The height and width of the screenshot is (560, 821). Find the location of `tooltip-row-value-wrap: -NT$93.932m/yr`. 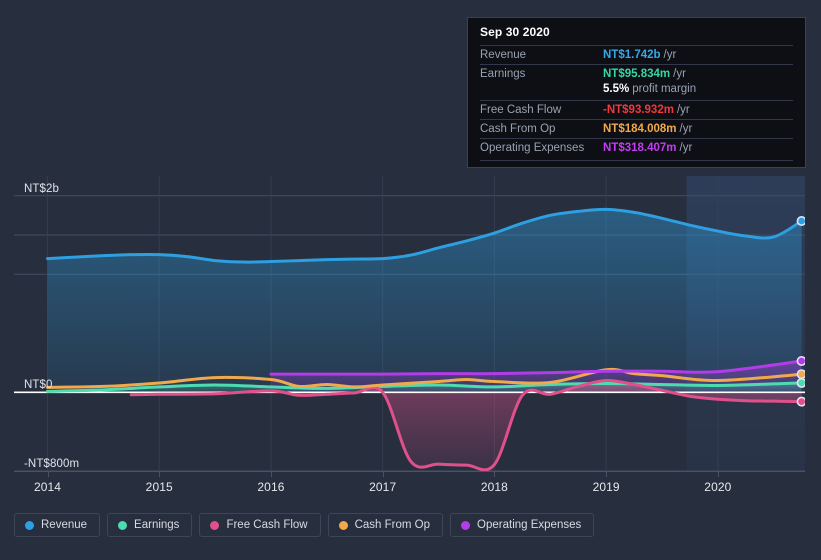

tooltip-row-value-wrap: -NT$93.932m/yr is located at coordinates (646, 110).